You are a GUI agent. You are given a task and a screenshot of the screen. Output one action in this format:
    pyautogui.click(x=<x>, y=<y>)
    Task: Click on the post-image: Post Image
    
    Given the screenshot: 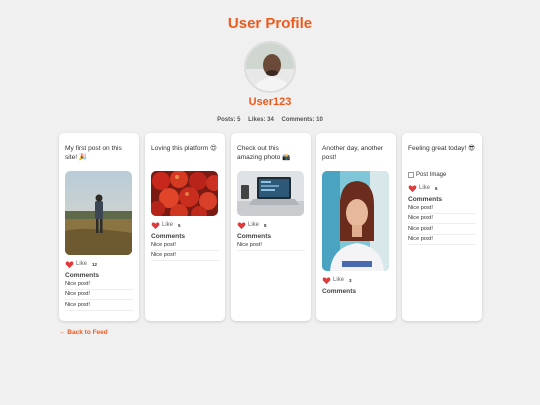 What is the action you would take?
    pyautogui.click(x=442, y=174)
    